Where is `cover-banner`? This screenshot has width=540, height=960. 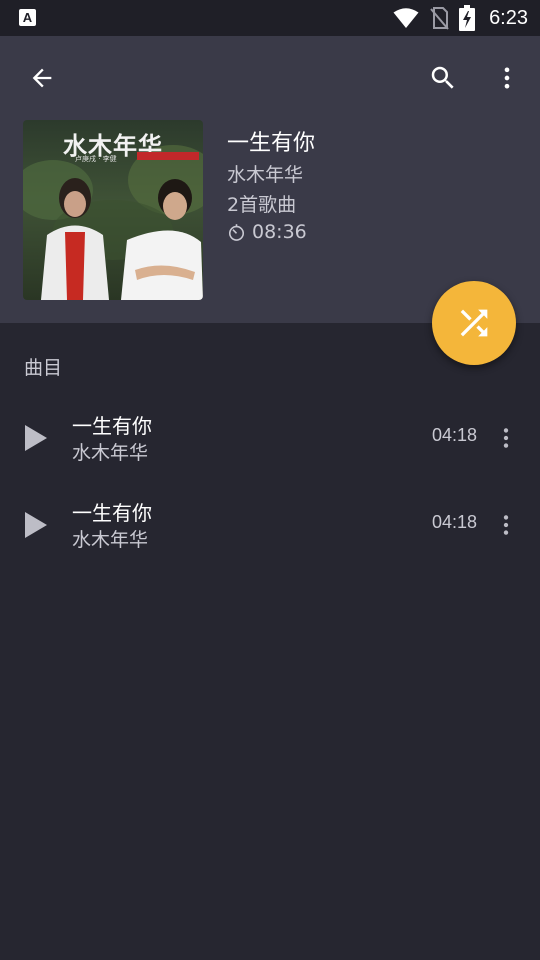 cover-banner is located at coordinates (168, 156).